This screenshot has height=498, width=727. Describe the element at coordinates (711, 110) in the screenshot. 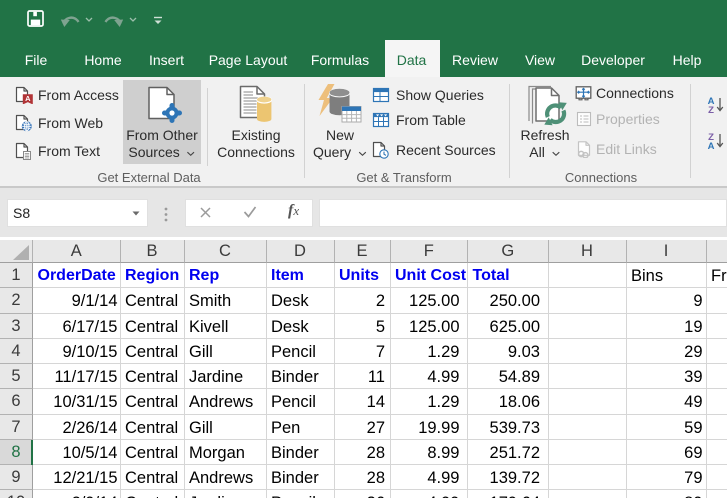

I see `svg-text: Z` at that location.